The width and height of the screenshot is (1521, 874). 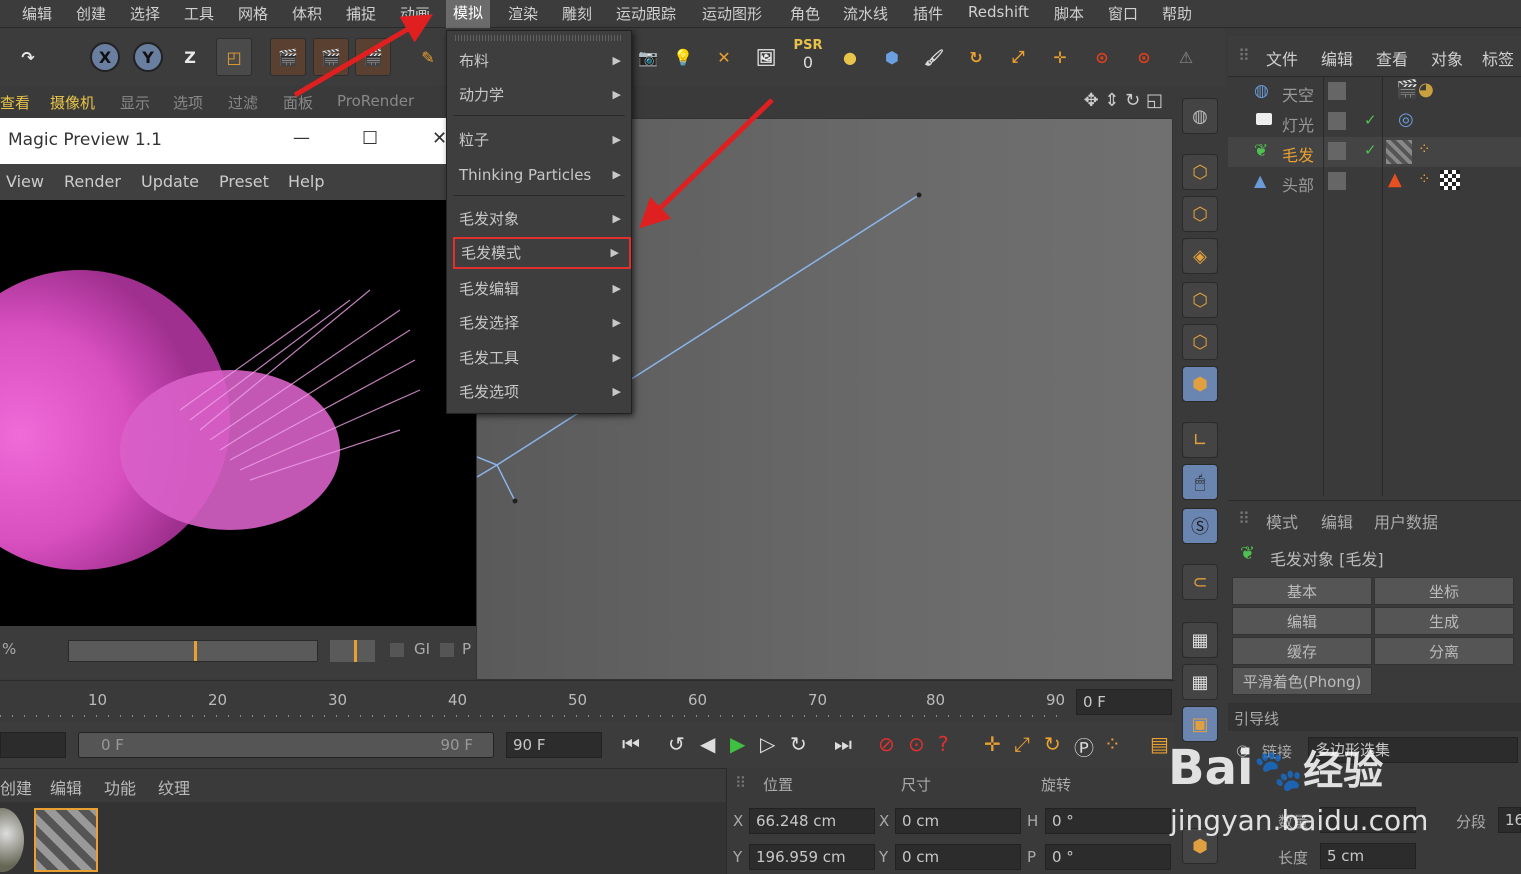 I want to click on model-mode-icon: ⬡, so click(x=1200, y=172).